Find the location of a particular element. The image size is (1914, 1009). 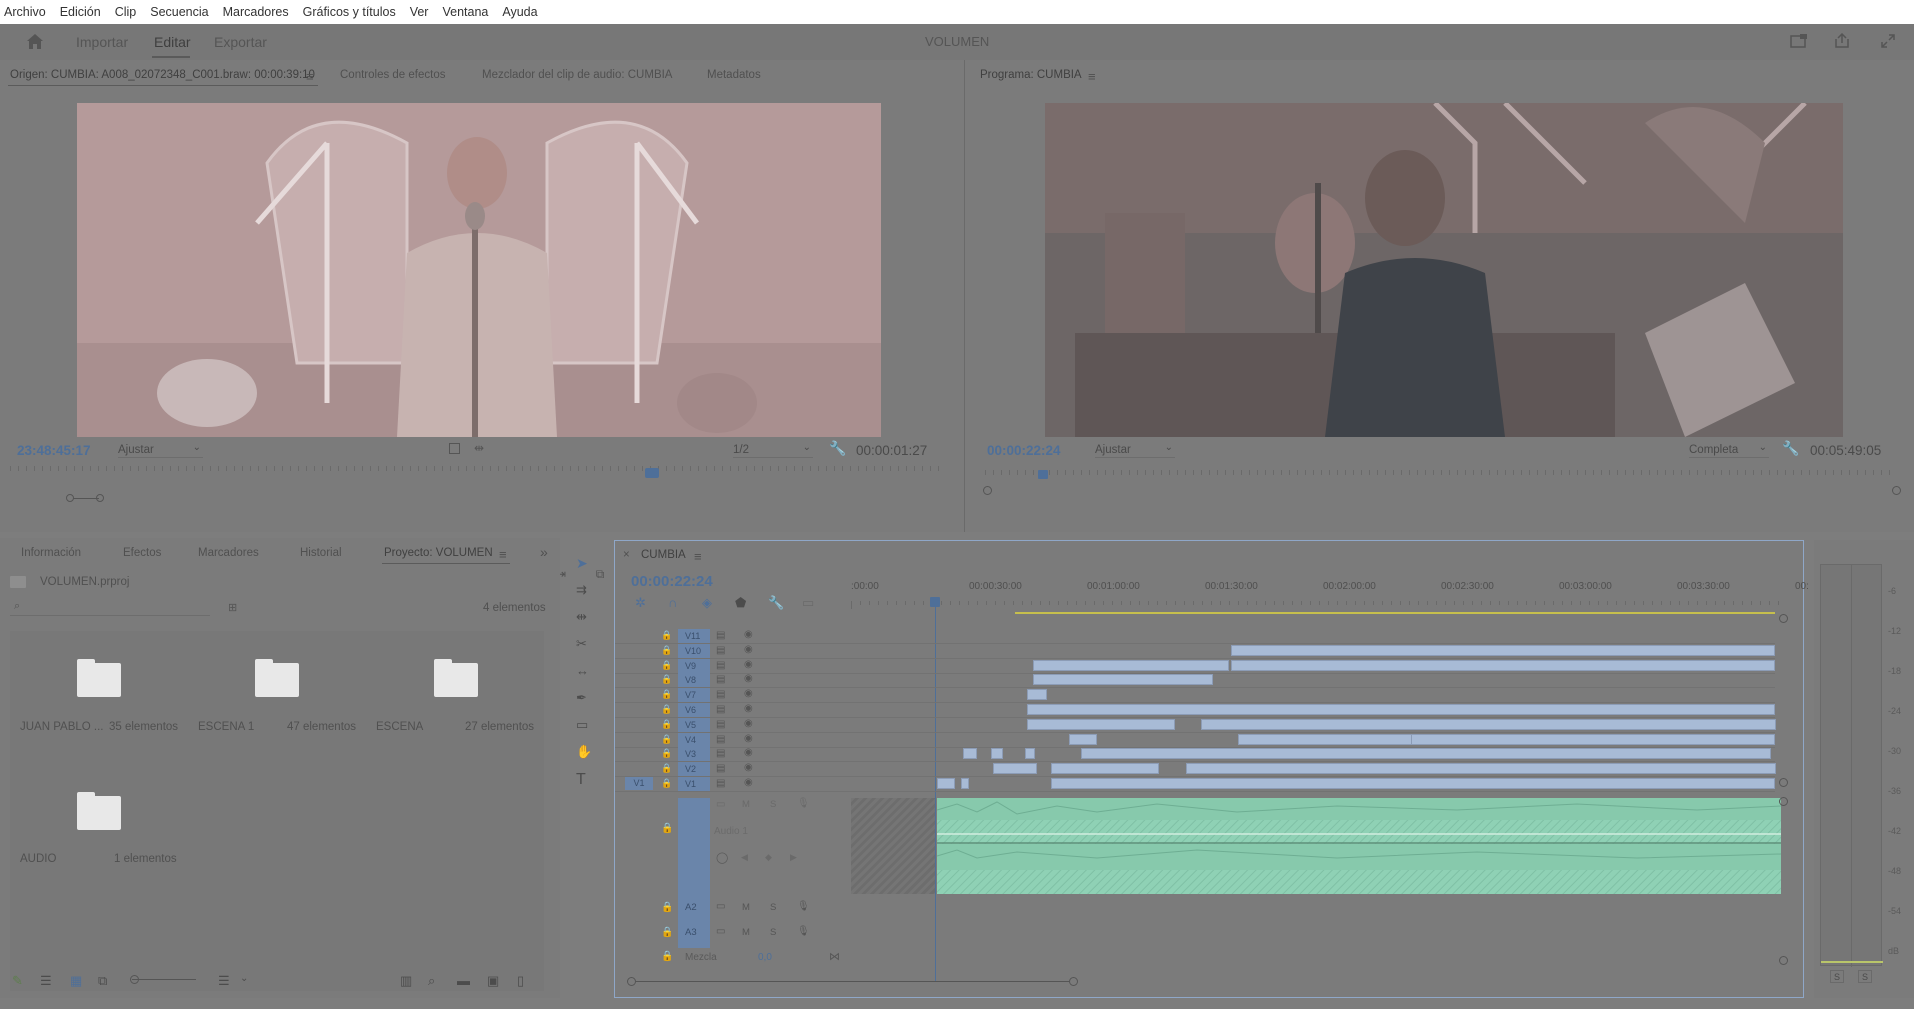

volume-knob-icon: ◯ is located at coordinates (722, 857).